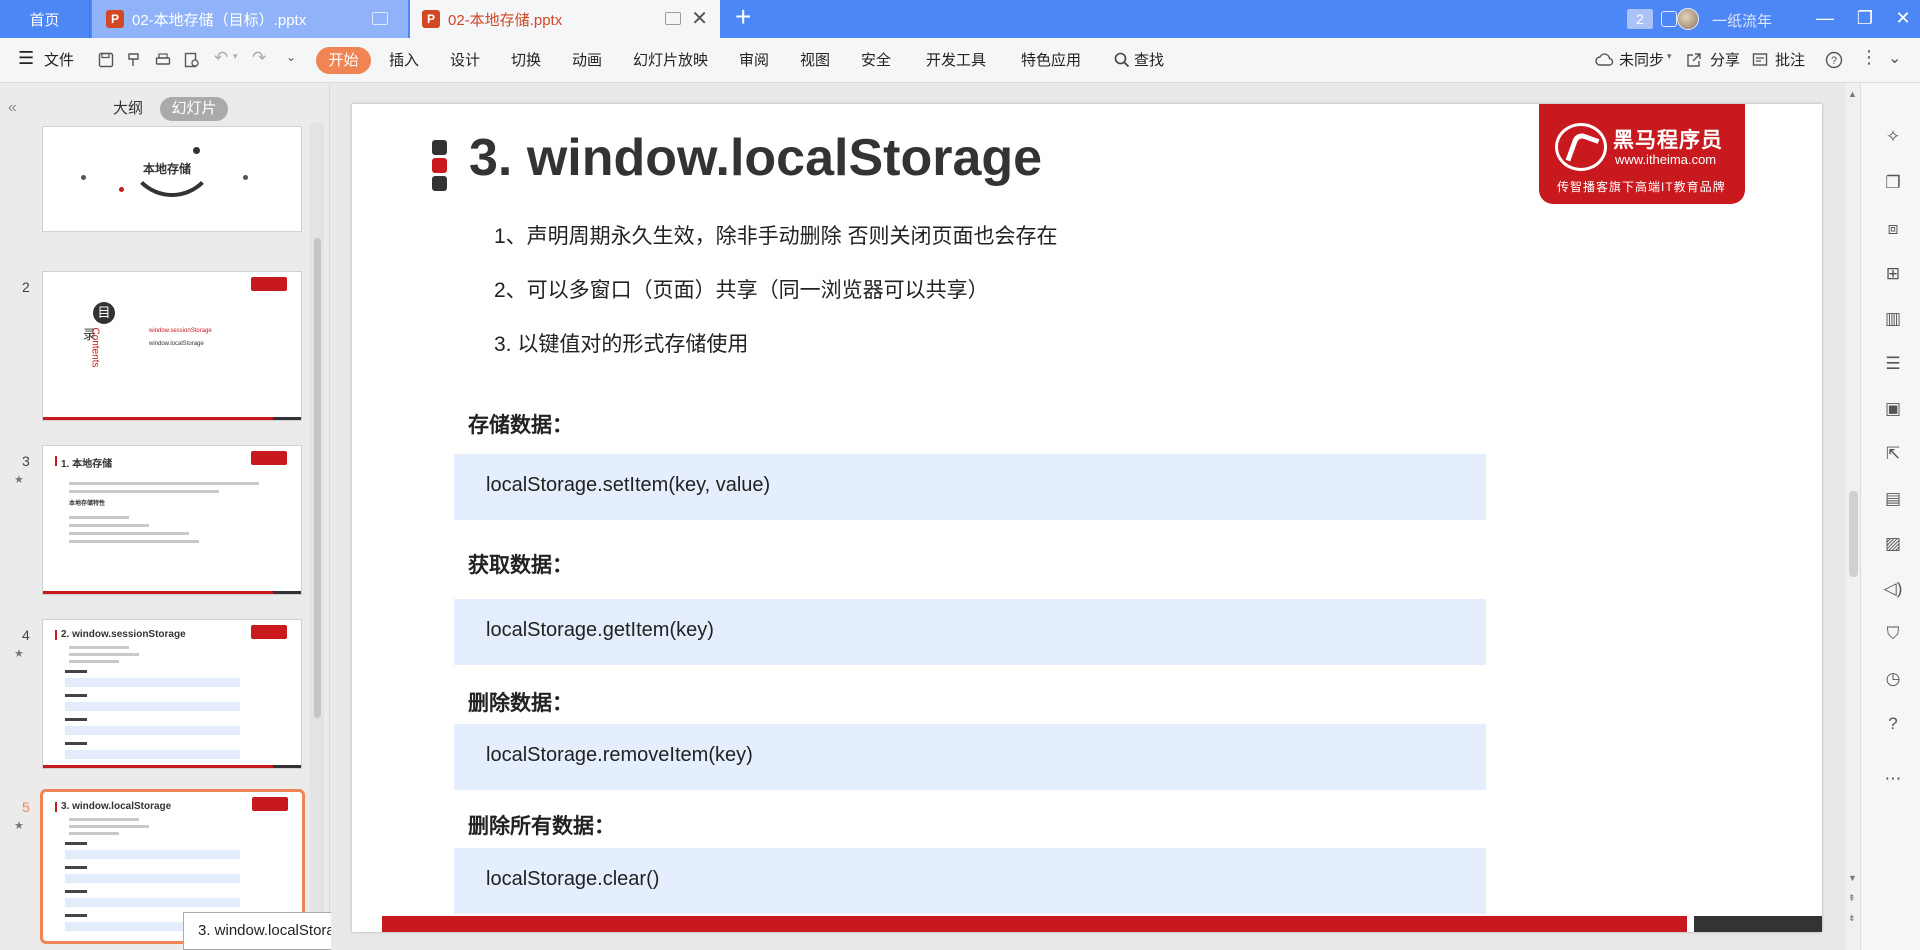 The image size is (1920, 950). I want to click on menu-tab-insert: 插入, so click(404, 59).